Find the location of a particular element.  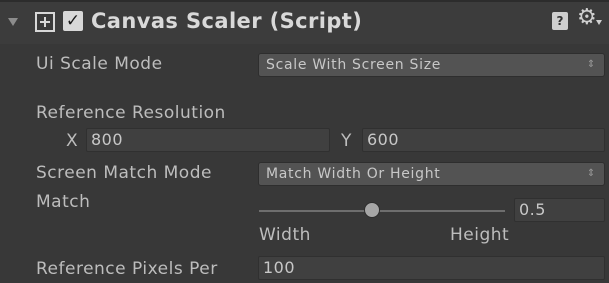

reference-pixels-per-unit-label: Reference Pixels Per is located at coordinates (127, 269).